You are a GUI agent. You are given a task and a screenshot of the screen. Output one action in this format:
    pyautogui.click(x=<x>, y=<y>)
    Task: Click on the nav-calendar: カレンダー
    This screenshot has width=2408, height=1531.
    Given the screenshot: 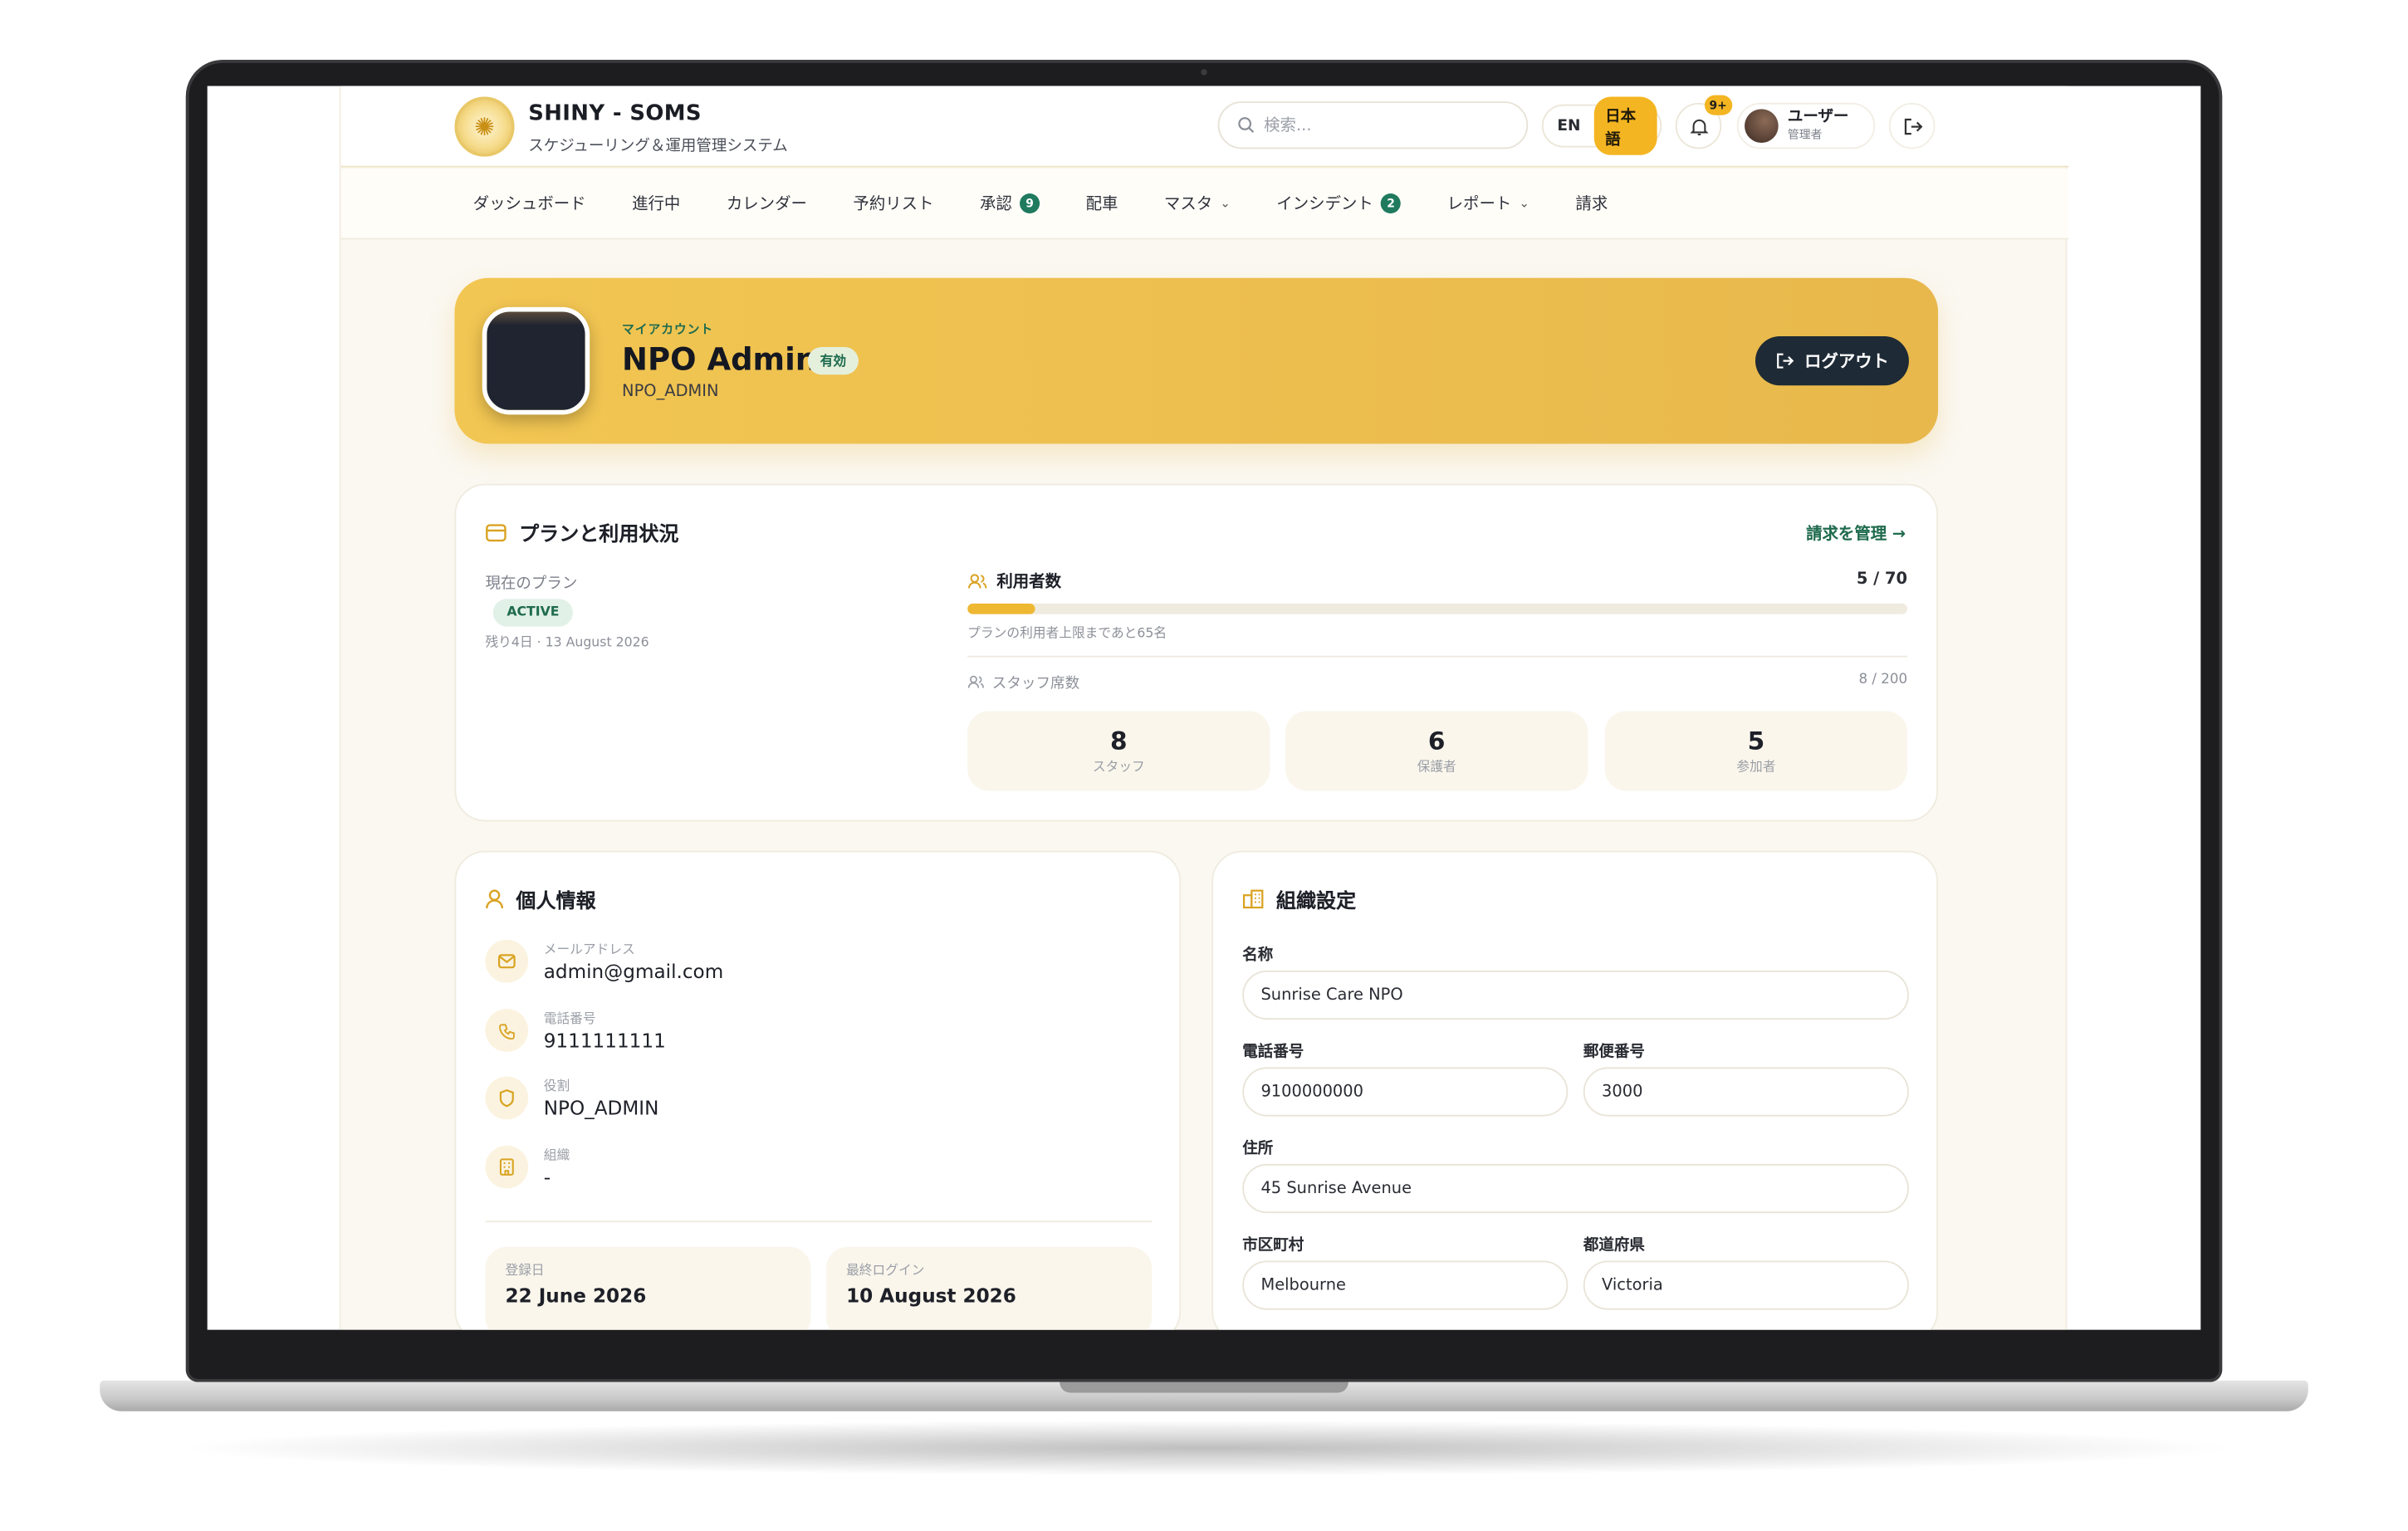 What is the action you would take?
    pyautogui.click(x=767, y=203)
    